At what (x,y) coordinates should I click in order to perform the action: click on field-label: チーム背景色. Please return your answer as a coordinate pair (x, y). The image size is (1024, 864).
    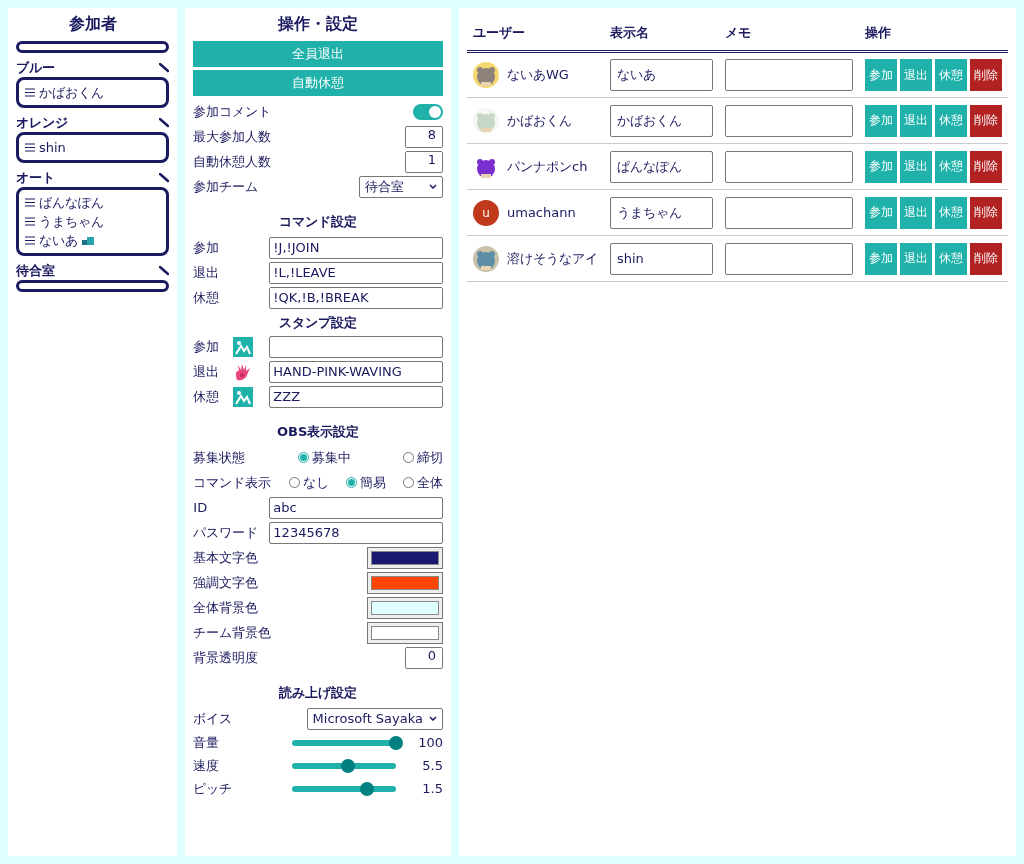
    Looking at the image, I should click on (232, 632).